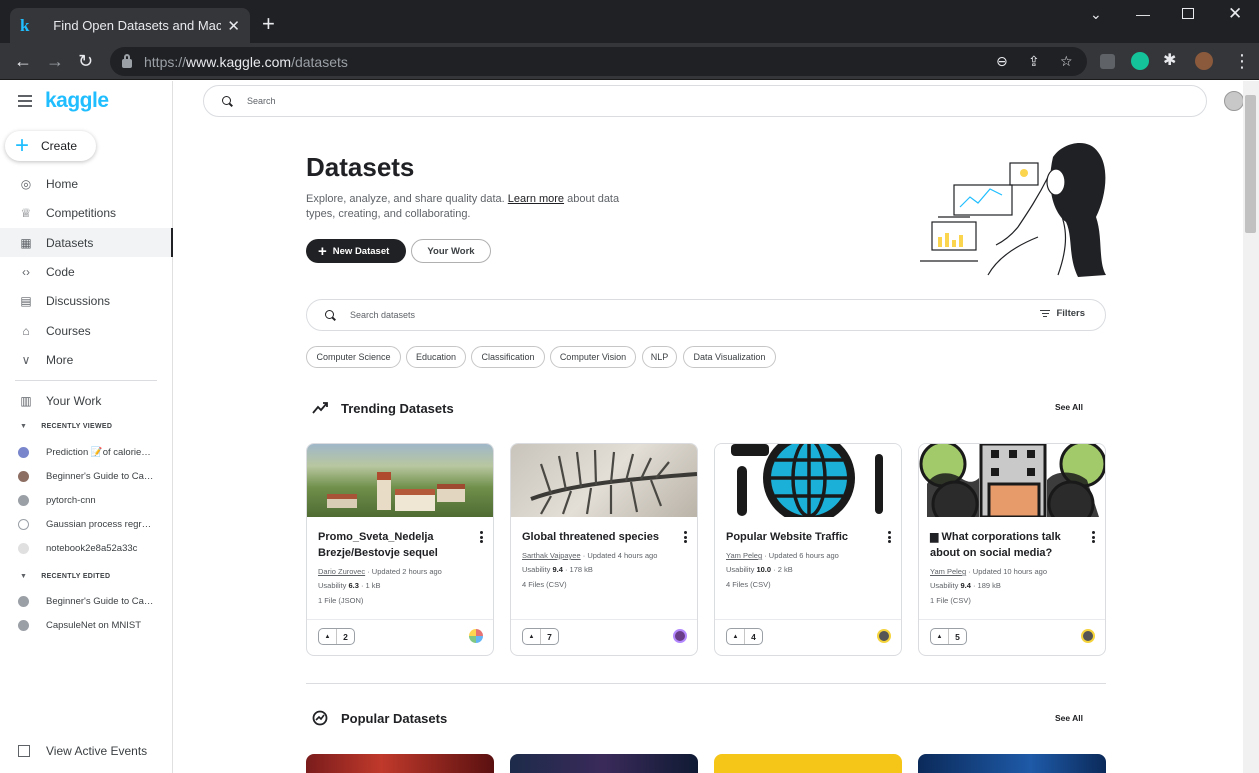 The height and width of the screenshot is (773, 1259). What do you see at coordinates (800, 555) in the screenshot?
I see `dataset-updated: · Updated 6 hours ago` at bounding box center [800, 555].